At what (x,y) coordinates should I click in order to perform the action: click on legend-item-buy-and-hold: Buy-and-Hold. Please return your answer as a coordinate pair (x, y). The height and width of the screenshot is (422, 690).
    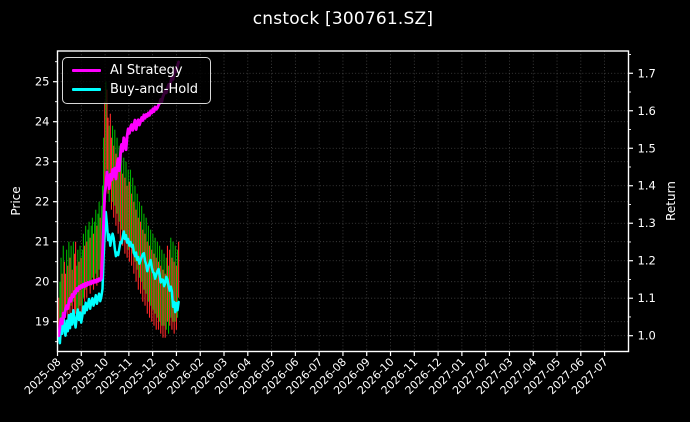
    Looking at the image, I should click on (135, 89).